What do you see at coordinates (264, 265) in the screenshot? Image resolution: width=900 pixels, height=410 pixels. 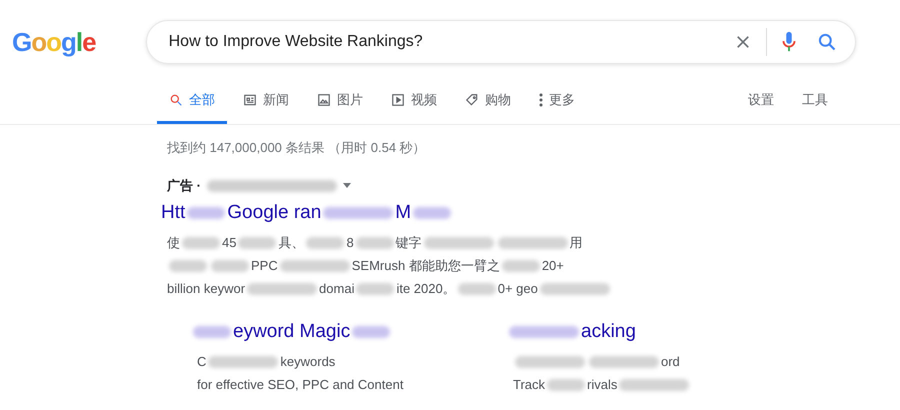 I see `snippet-text: PPC` at bounding box center [264, 265].